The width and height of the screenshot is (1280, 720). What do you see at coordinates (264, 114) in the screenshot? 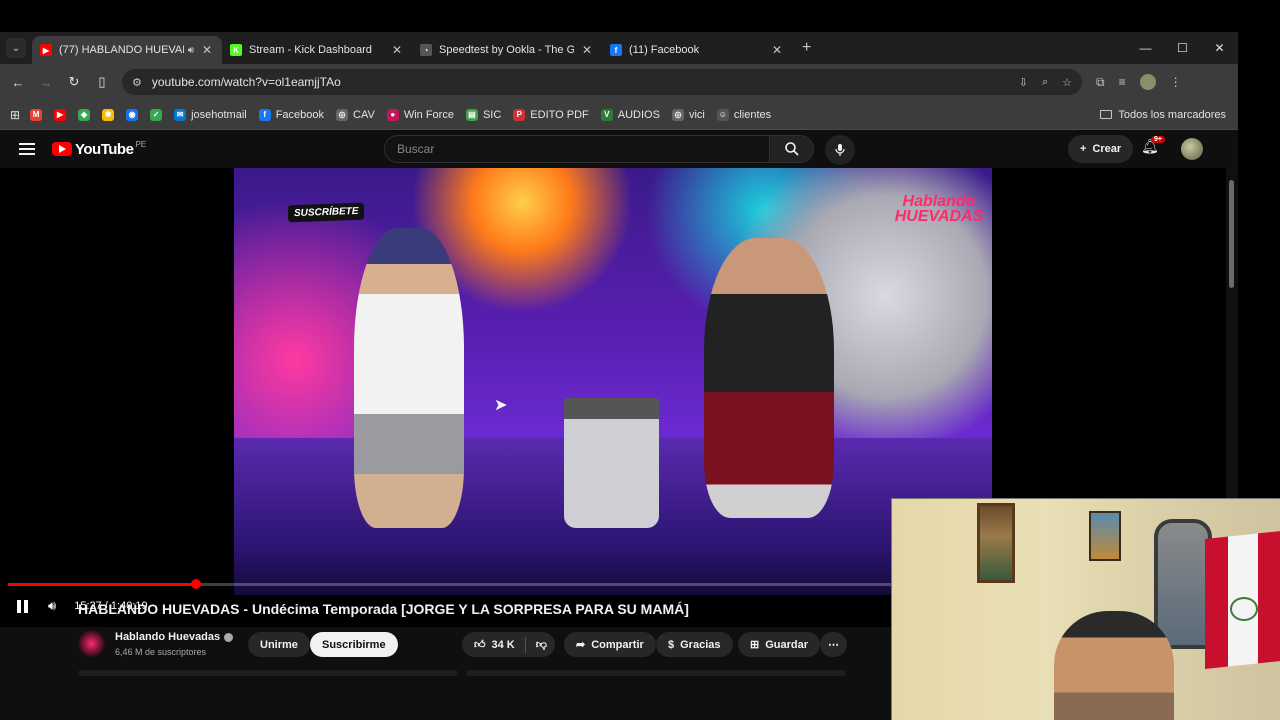
I see `bookmark-favicon-icon: f` at bounding box center [264, 114].